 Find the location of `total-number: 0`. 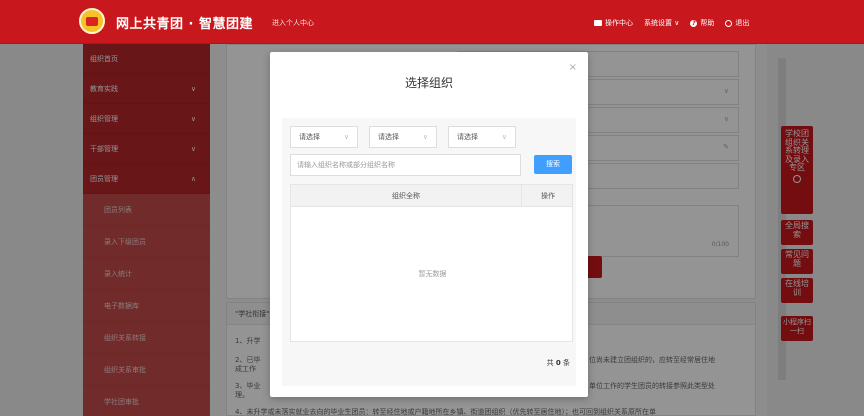

total-number: 0 is located at coordinates (558, 363).